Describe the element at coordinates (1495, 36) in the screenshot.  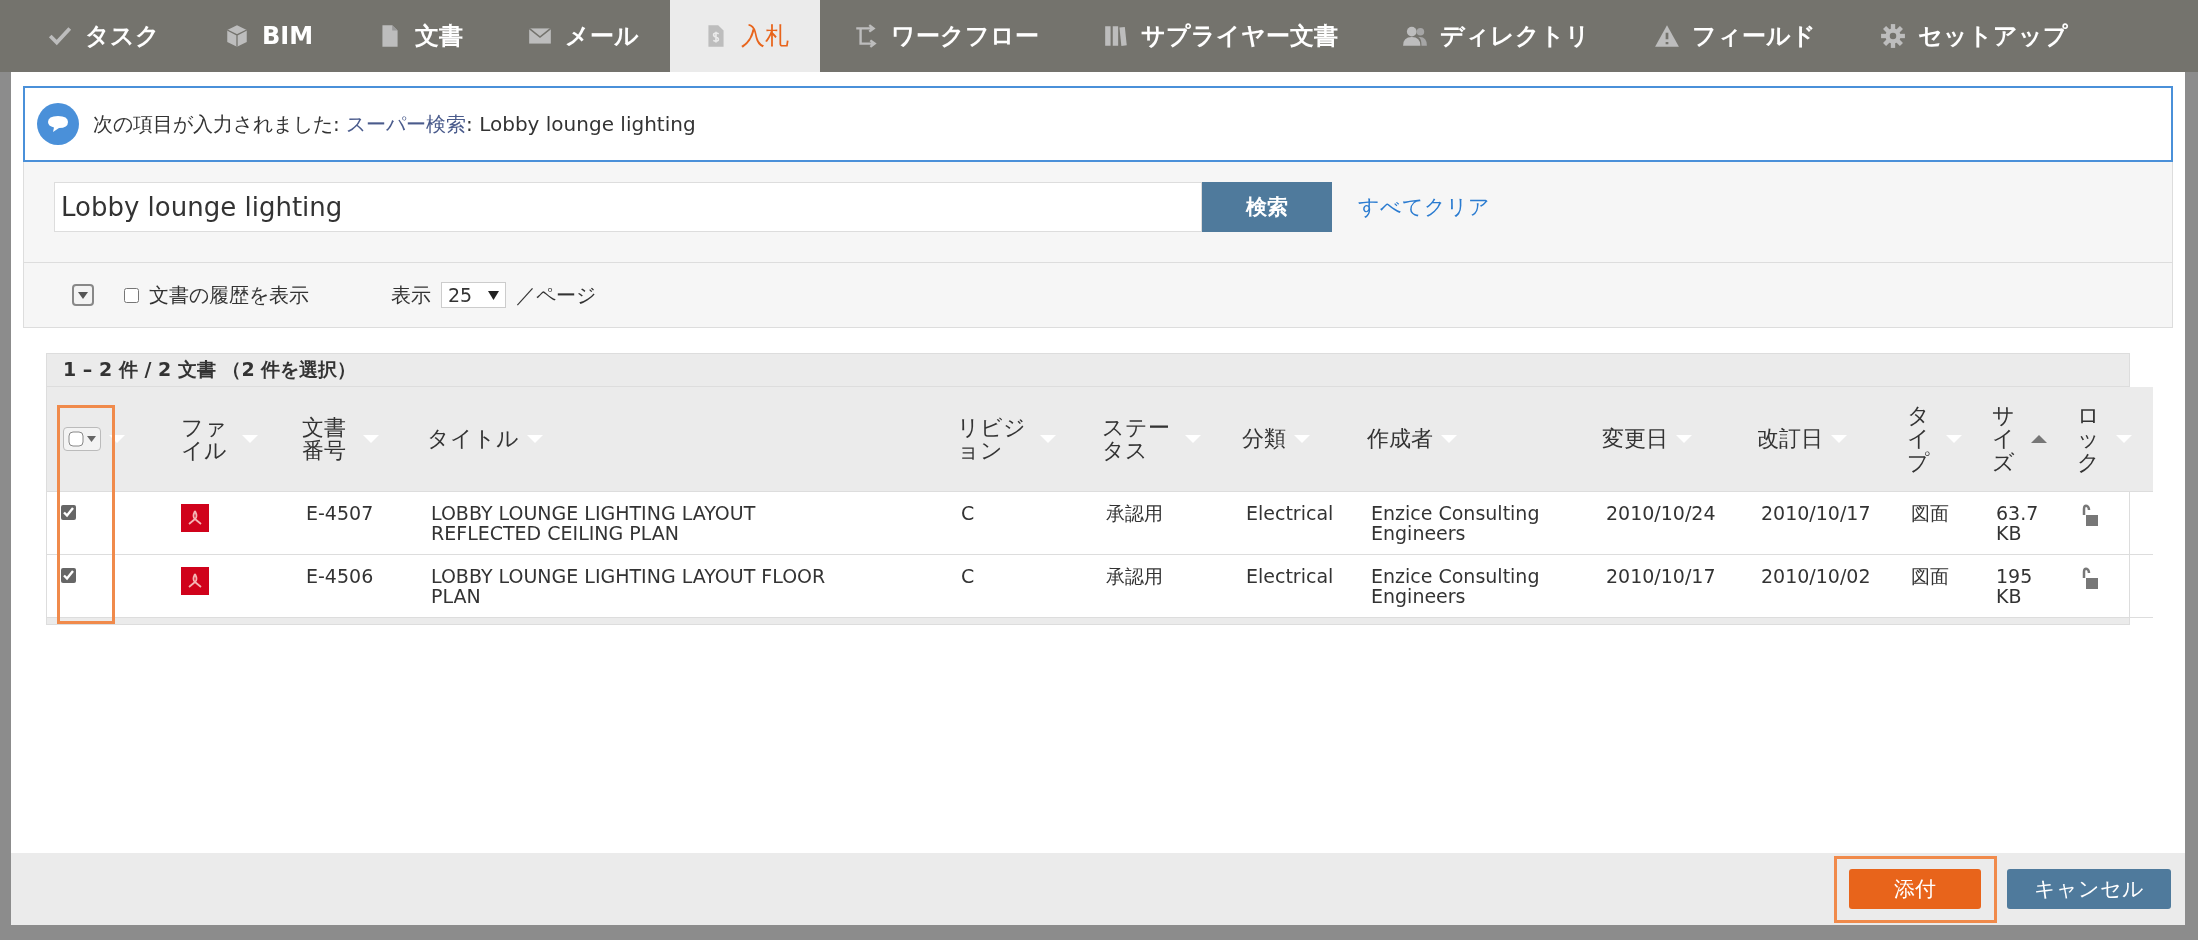
I see `nav-tab: ディレクトリ` at that location.